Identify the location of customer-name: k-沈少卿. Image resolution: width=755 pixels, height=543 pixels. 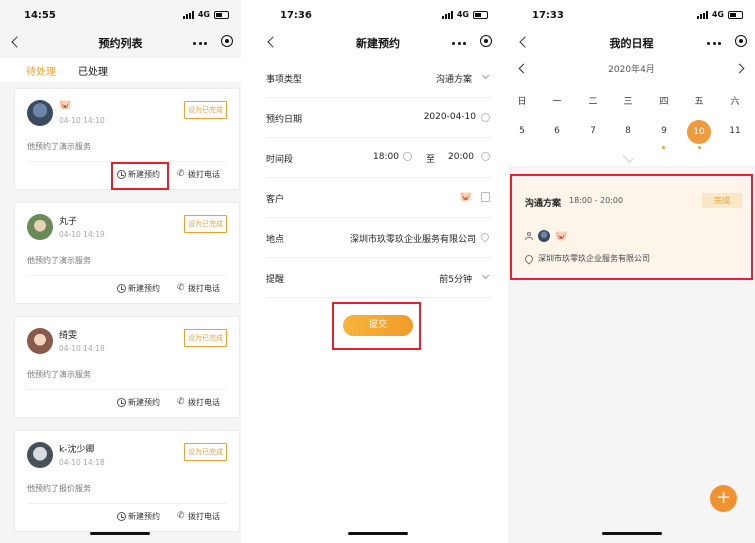
(77, 450).